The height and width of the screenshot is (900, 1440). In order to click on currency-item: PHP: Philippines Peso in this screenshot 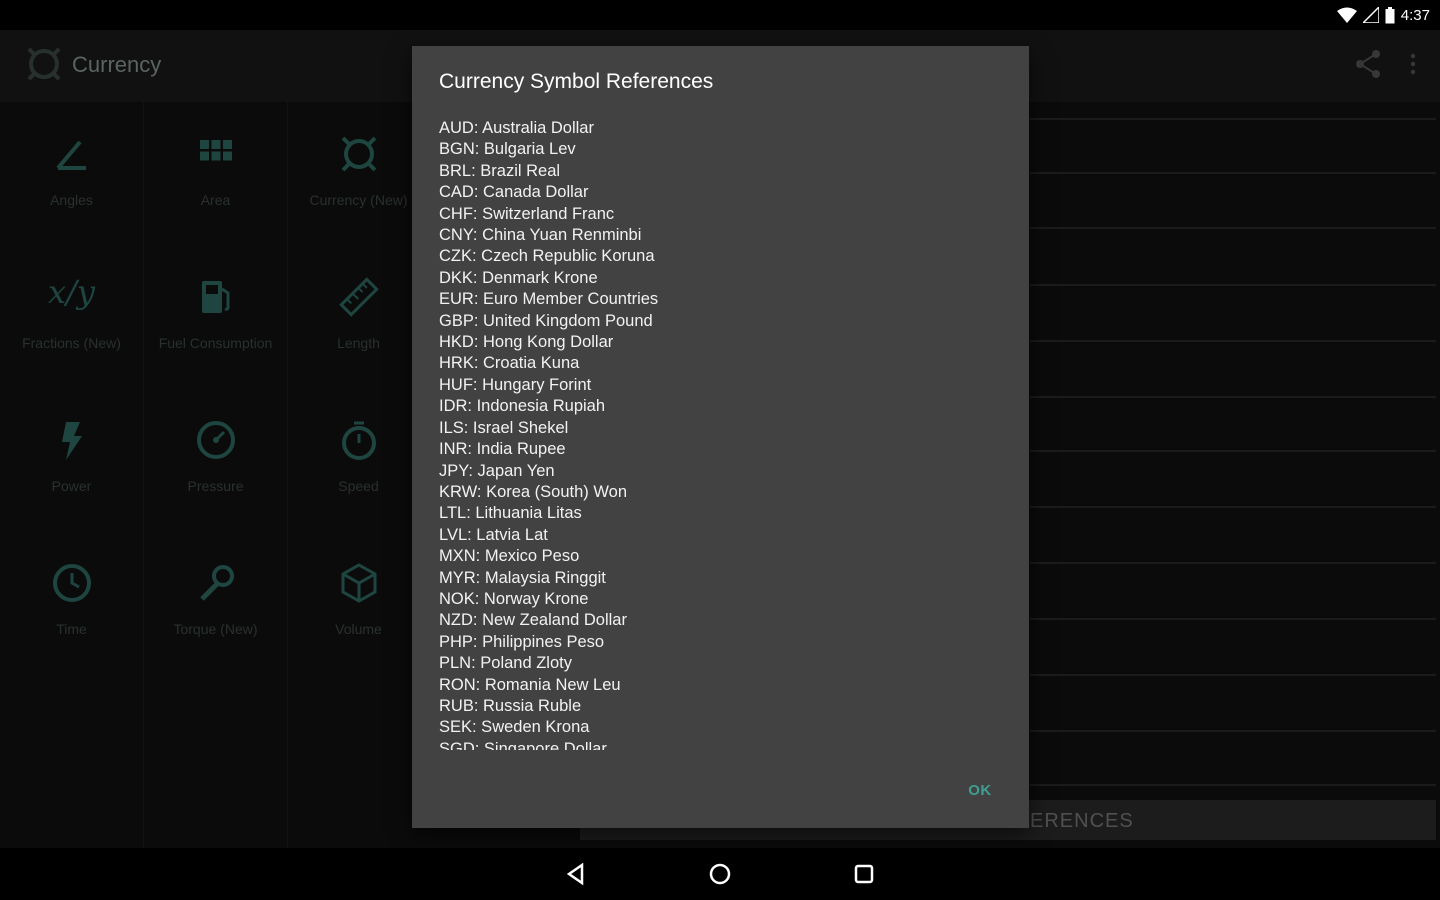, I will do `click(522, 641)`.